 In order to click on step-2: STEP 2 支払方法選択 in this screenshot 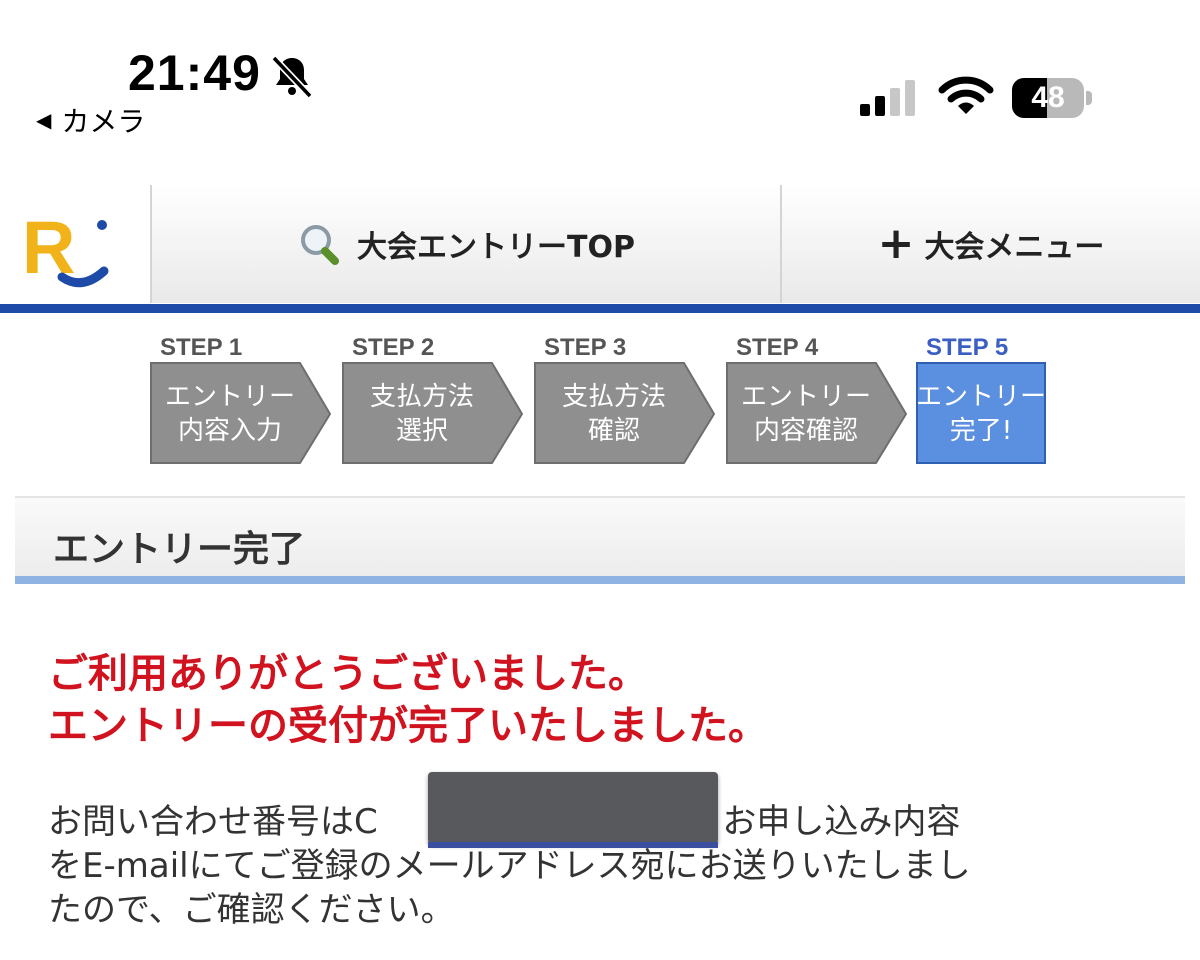, I will do `click(433, 400)`.